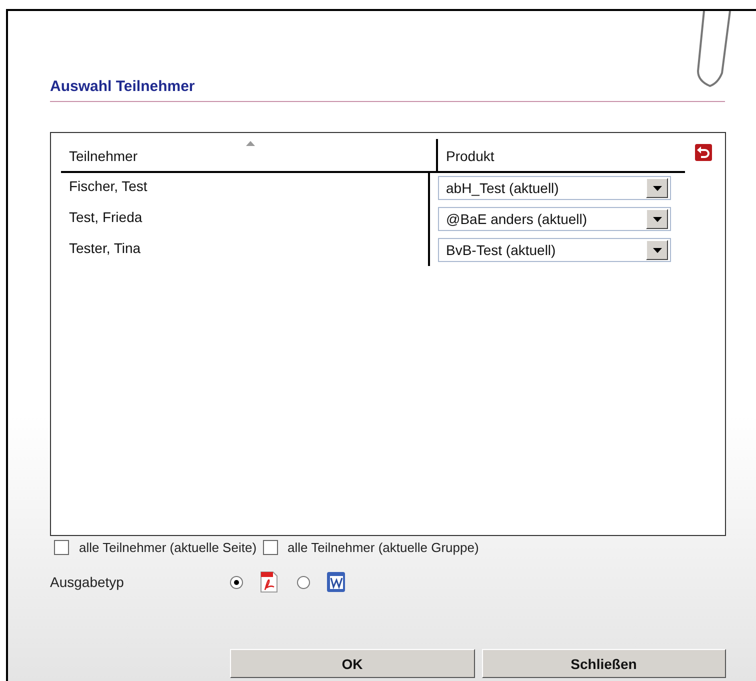 Image resolution: width=756 pixels, height=681 pixels. I want to click on output-type-label: Ausgabetyp, so click(87, 582).